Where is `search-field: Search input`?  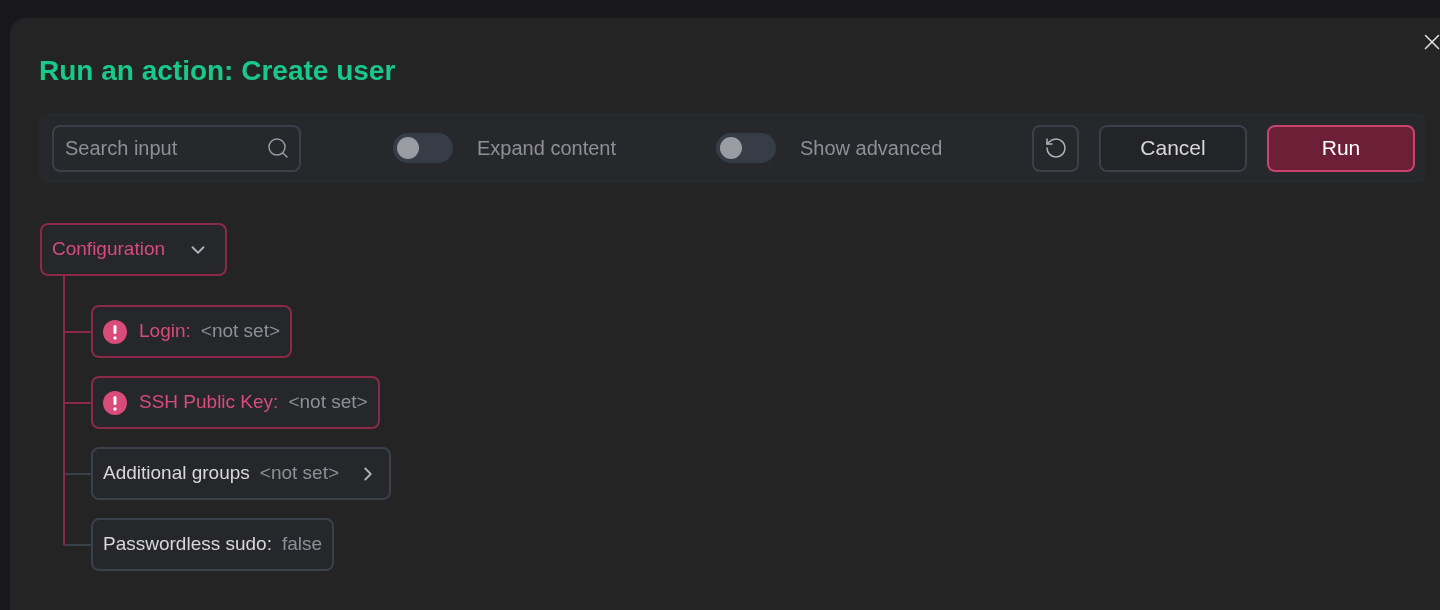 search-field: Search input is located at coordinates (176, 148).